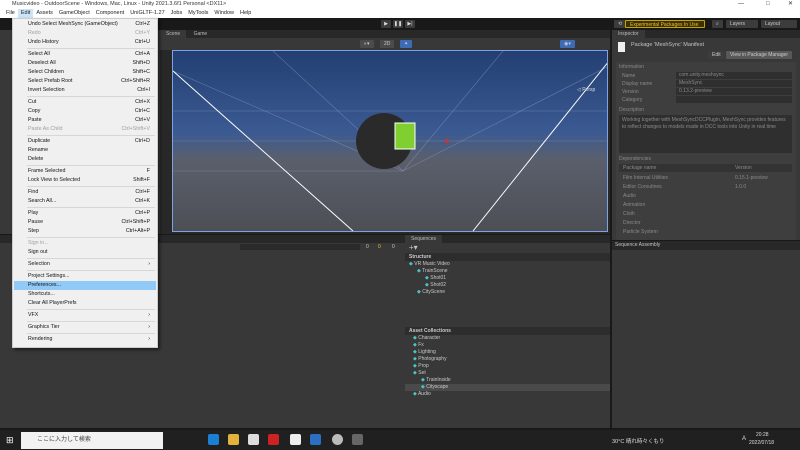  What do you see at coordinates (85, 24) in the screenshot?
I see `menu-item-undo-select-meshsync-gameobject: Undo Select MeshSync (GameObject) Ctrl+Z` at bounding box center [85, 24].